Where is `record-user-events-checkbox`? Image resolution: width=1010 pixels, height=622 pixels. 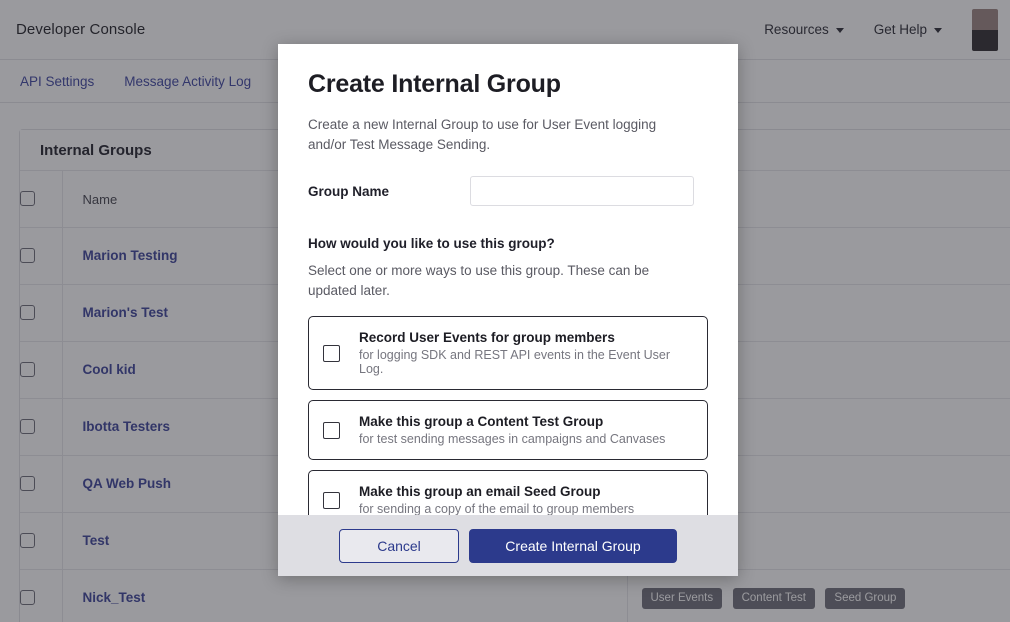 record-user-events-checkbox is located at coordinates (331, 353).